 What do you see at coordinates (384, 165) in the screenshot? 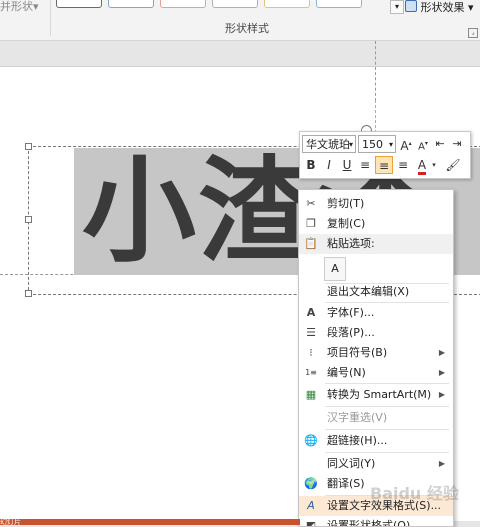
I see `align-center-icon: ≡` at bounding box center [384, 165].